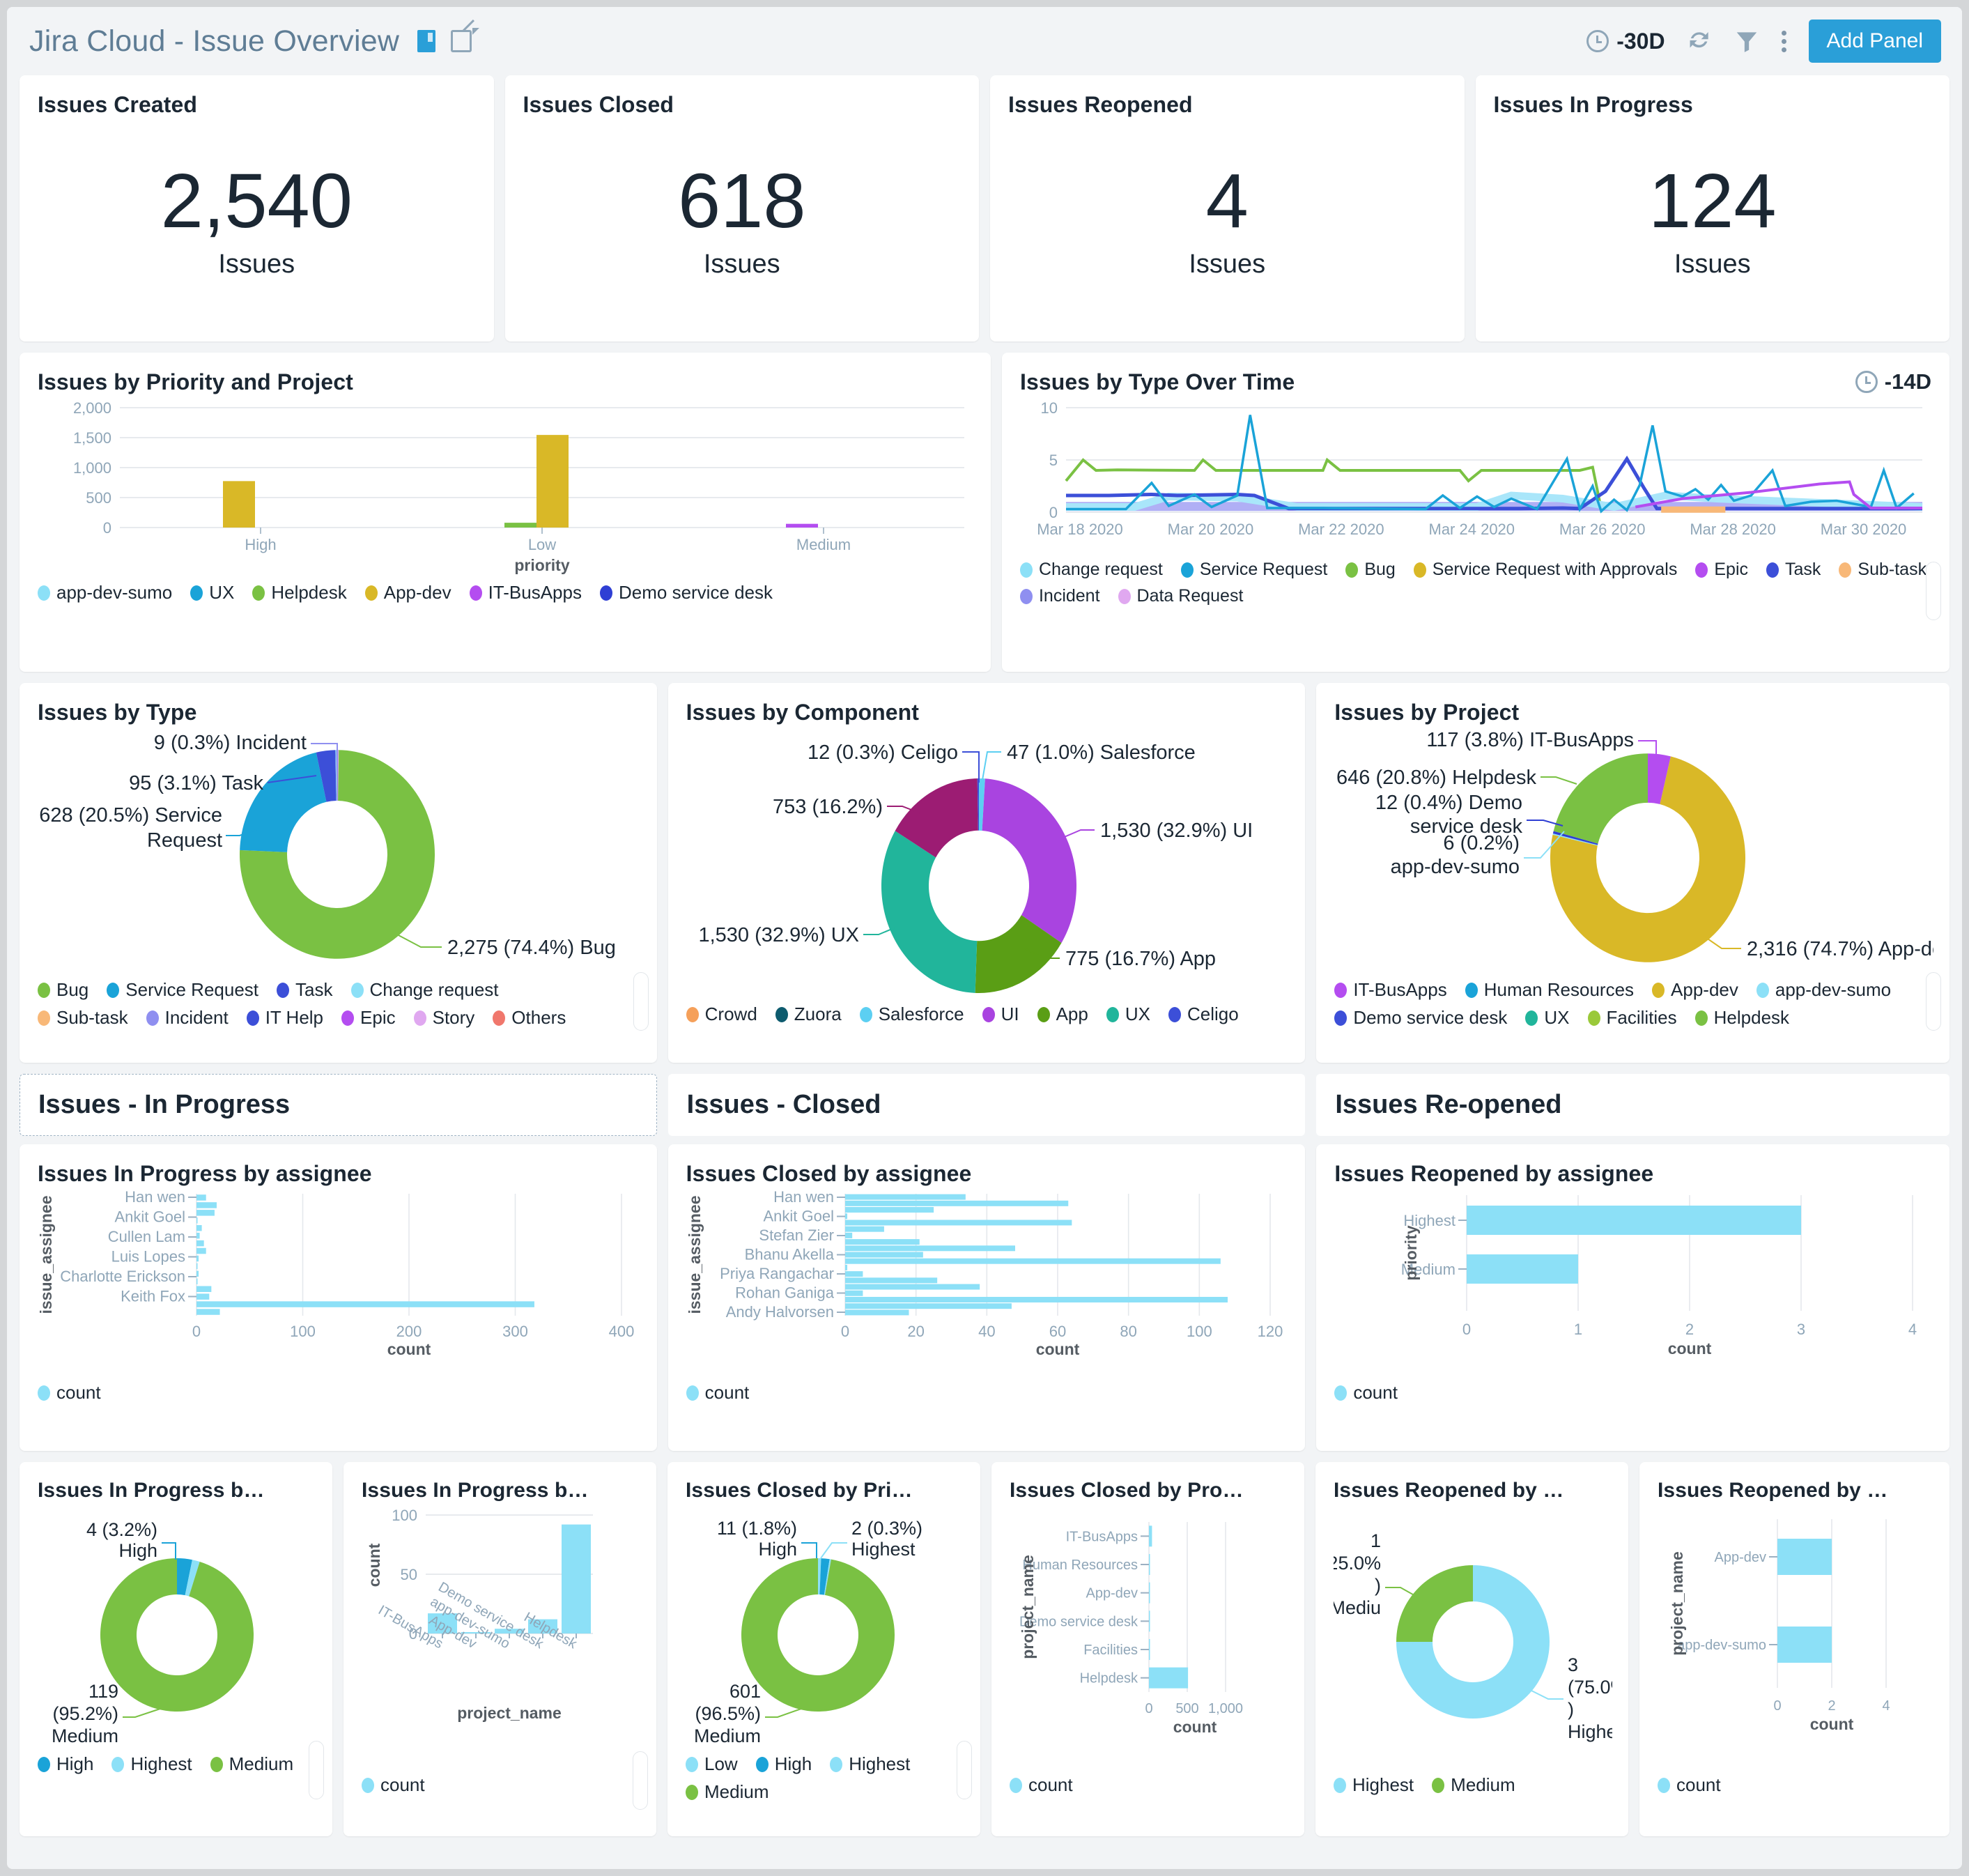 Image resolution: width=1969 pixels, height=1876 pixels. What do you see at coordinates (1784, 41) in the screenshot?
I see `more-options-icon` at bounding box center [1784, 41].